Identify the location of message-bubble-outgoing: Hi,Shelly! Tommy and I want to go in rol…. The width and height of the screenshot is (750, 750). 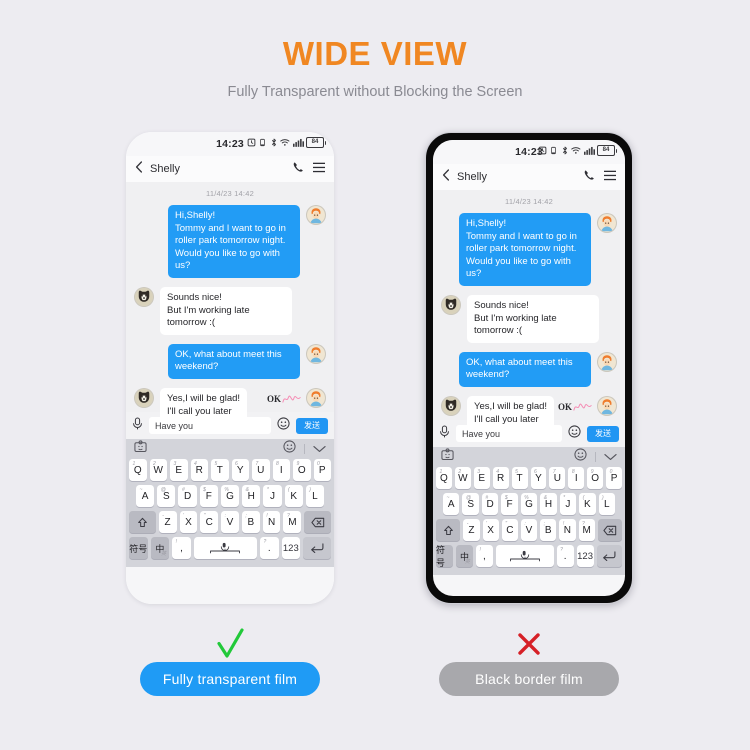
(525, 249).